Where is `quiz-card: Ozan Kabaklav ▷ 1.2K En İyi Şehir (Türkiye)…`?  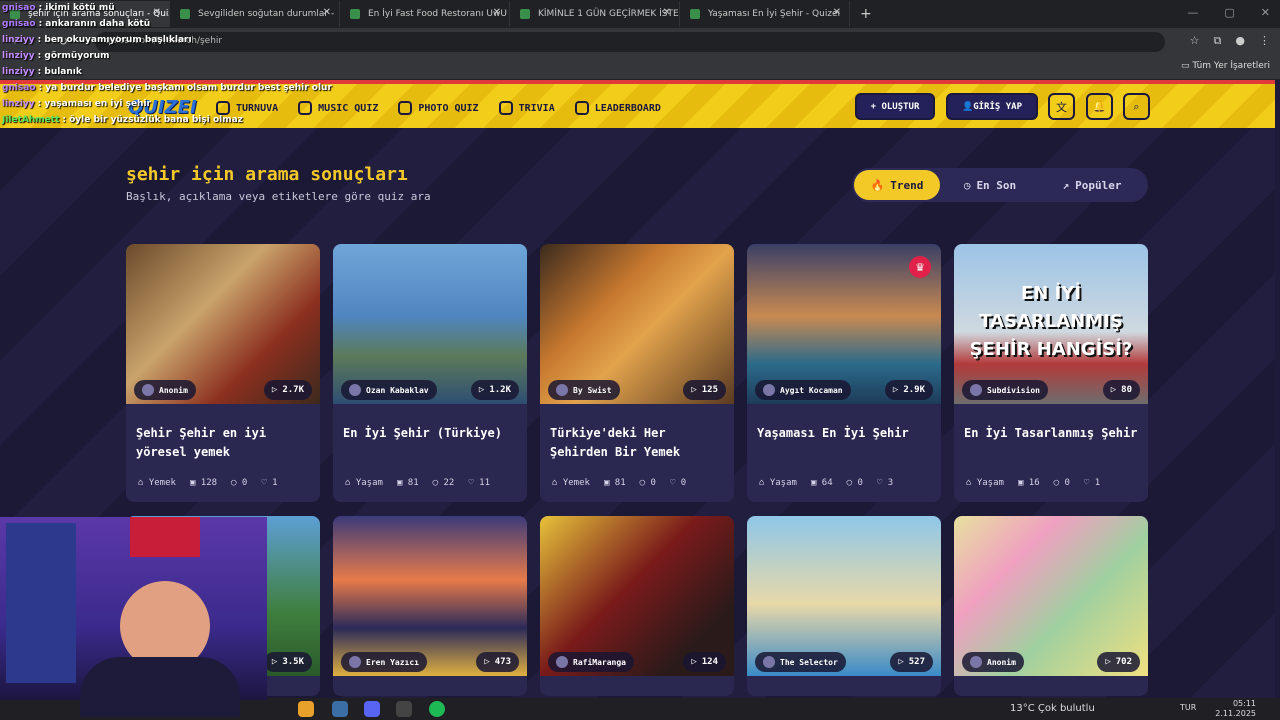
quiz-card: Ozan Kabaklav ▷ 1.2K En İyi Şehir (Türkiye)… is located at coordinates (430, 373).